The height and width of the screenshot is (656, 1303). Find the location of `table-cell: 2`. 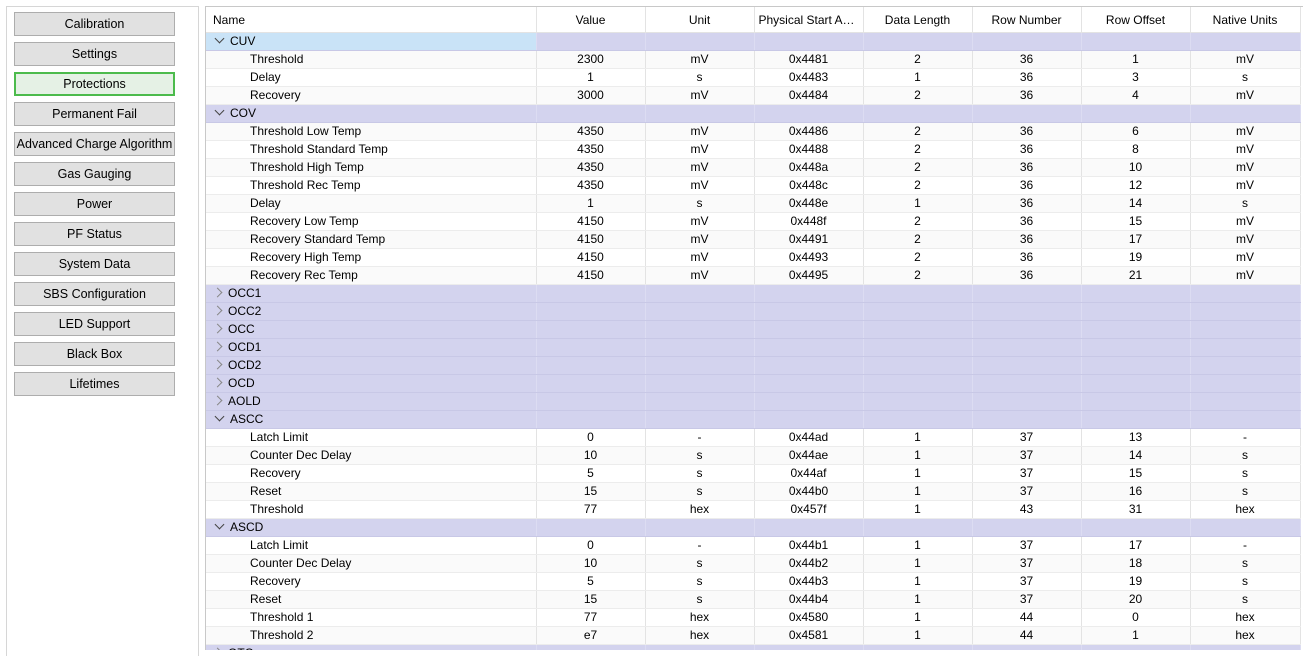

table-cell: 2 is located at coordinates (918, 59).